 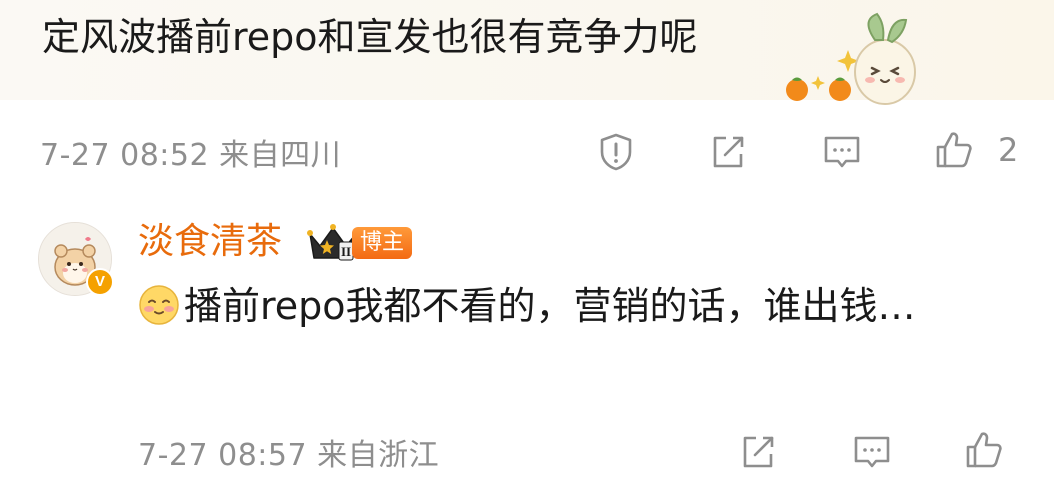 What do you see at coordinates (289, 455) in the screenshot?
I see `reply-timestamp-location: 7-27 08:57 来自浙江` at bounding box center [289, 455].